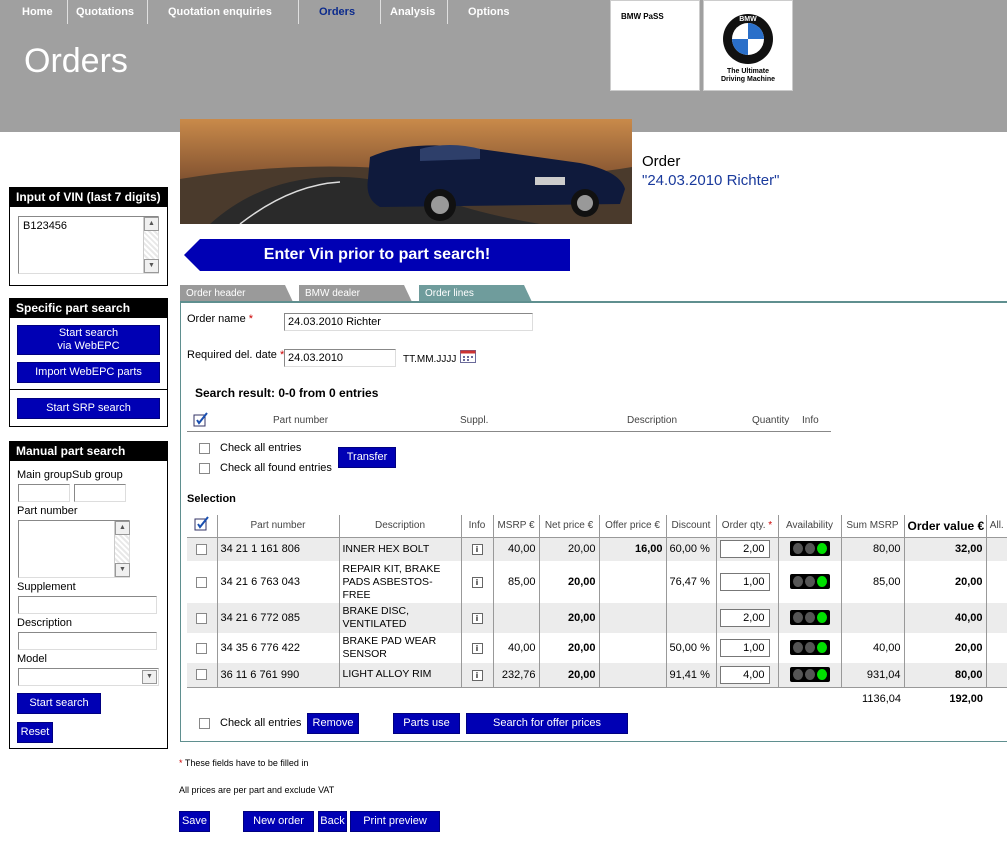  Describe the element at coordinates (748, 79) in the screenshot. I see `tagline-line2: Driving Machine` at that location.